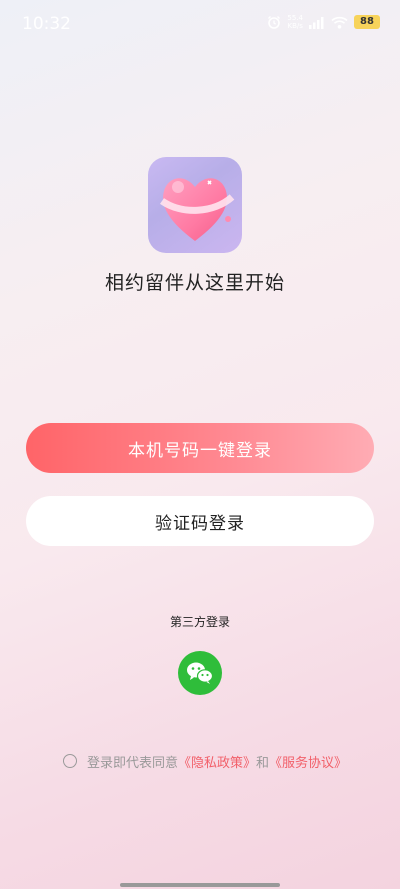  I want to click on service-agreement-link: 《服务协议》, so click(308, 761).